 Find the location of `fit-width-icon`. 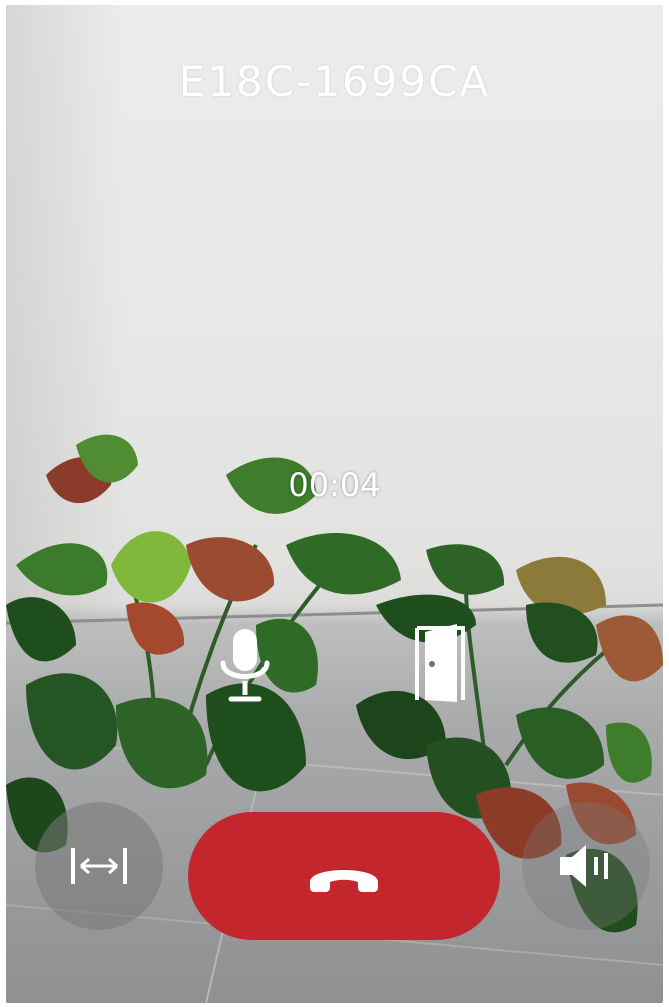

fit-width-icon is located at coordinates (99, 866).